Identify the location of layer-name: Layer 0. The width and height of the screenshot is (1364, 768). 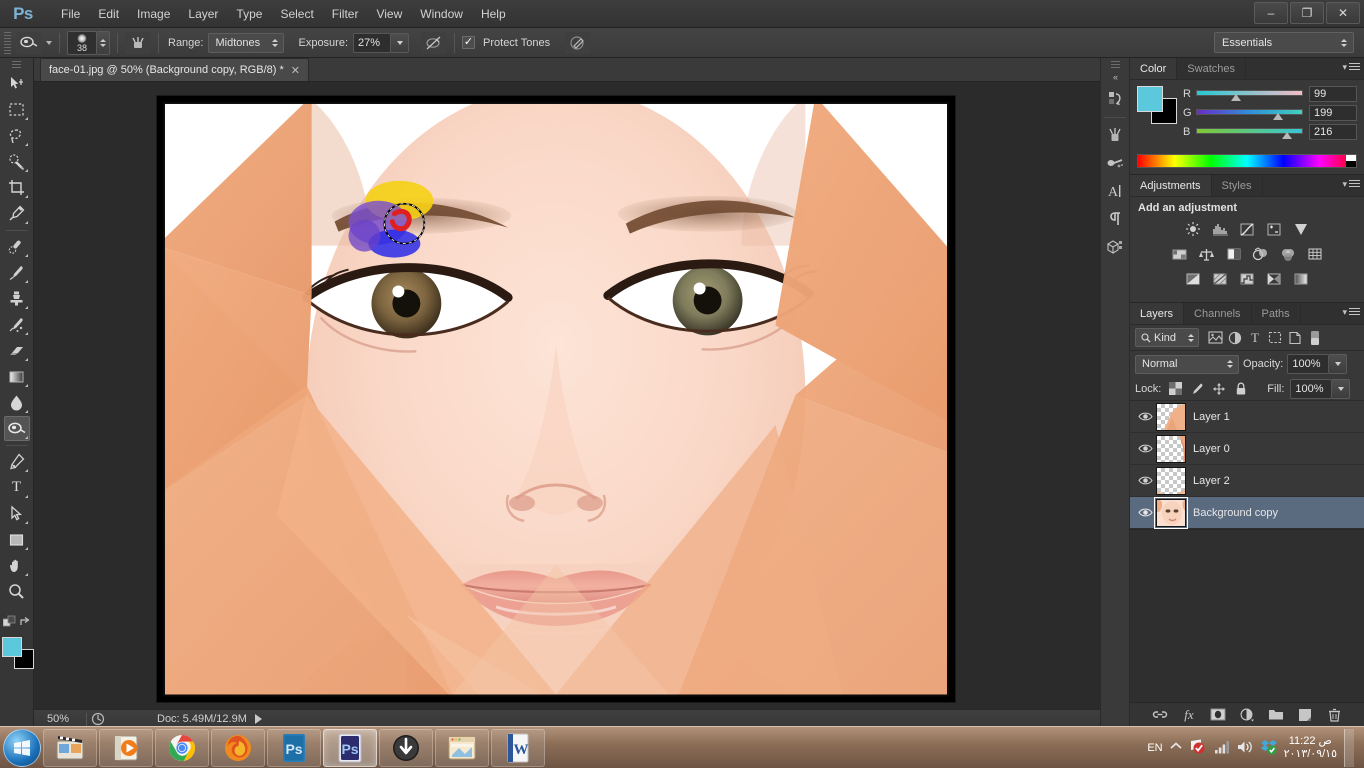
(1211, 449).